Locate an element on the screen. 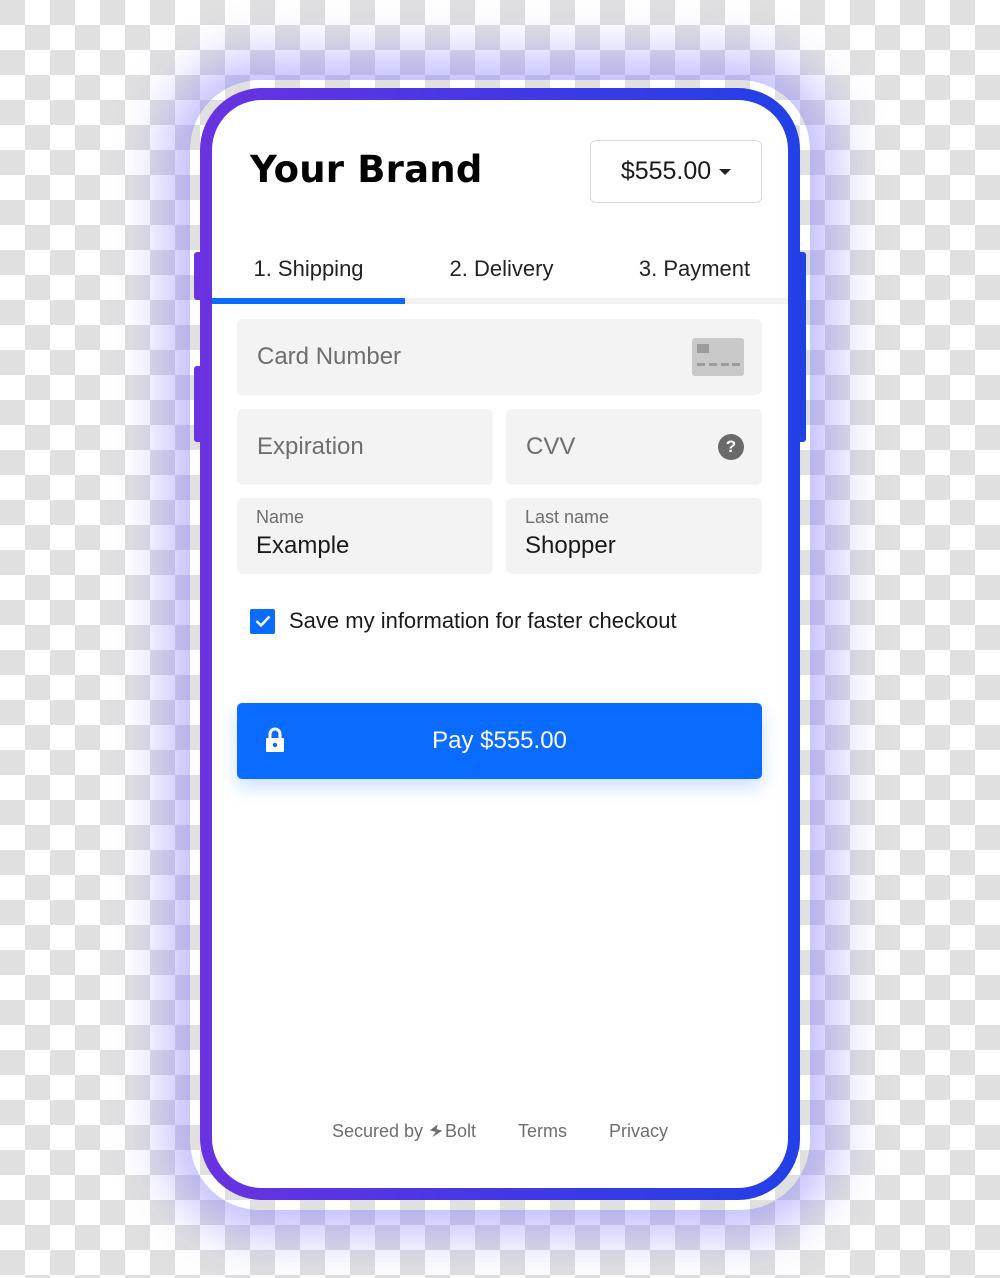 This screenshot has height=1278, width=1000. save-info-checkbox is located at coordinates (262, 621).